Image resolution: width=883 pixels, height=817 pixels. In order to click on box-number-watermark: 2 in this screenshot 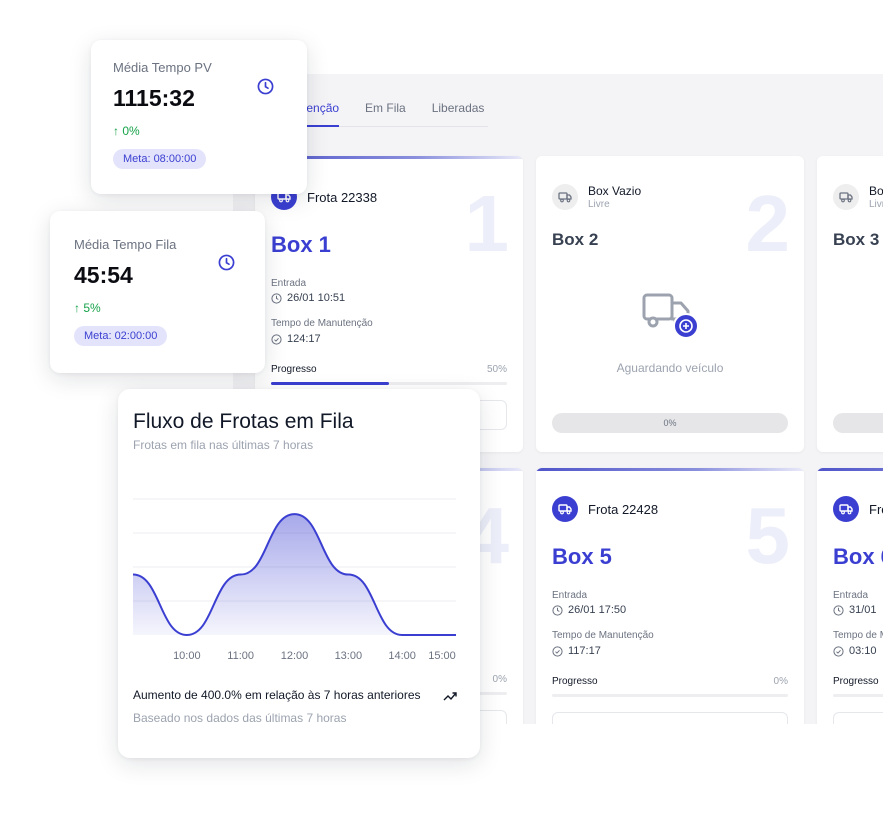, I will do `click(768, 223)`.